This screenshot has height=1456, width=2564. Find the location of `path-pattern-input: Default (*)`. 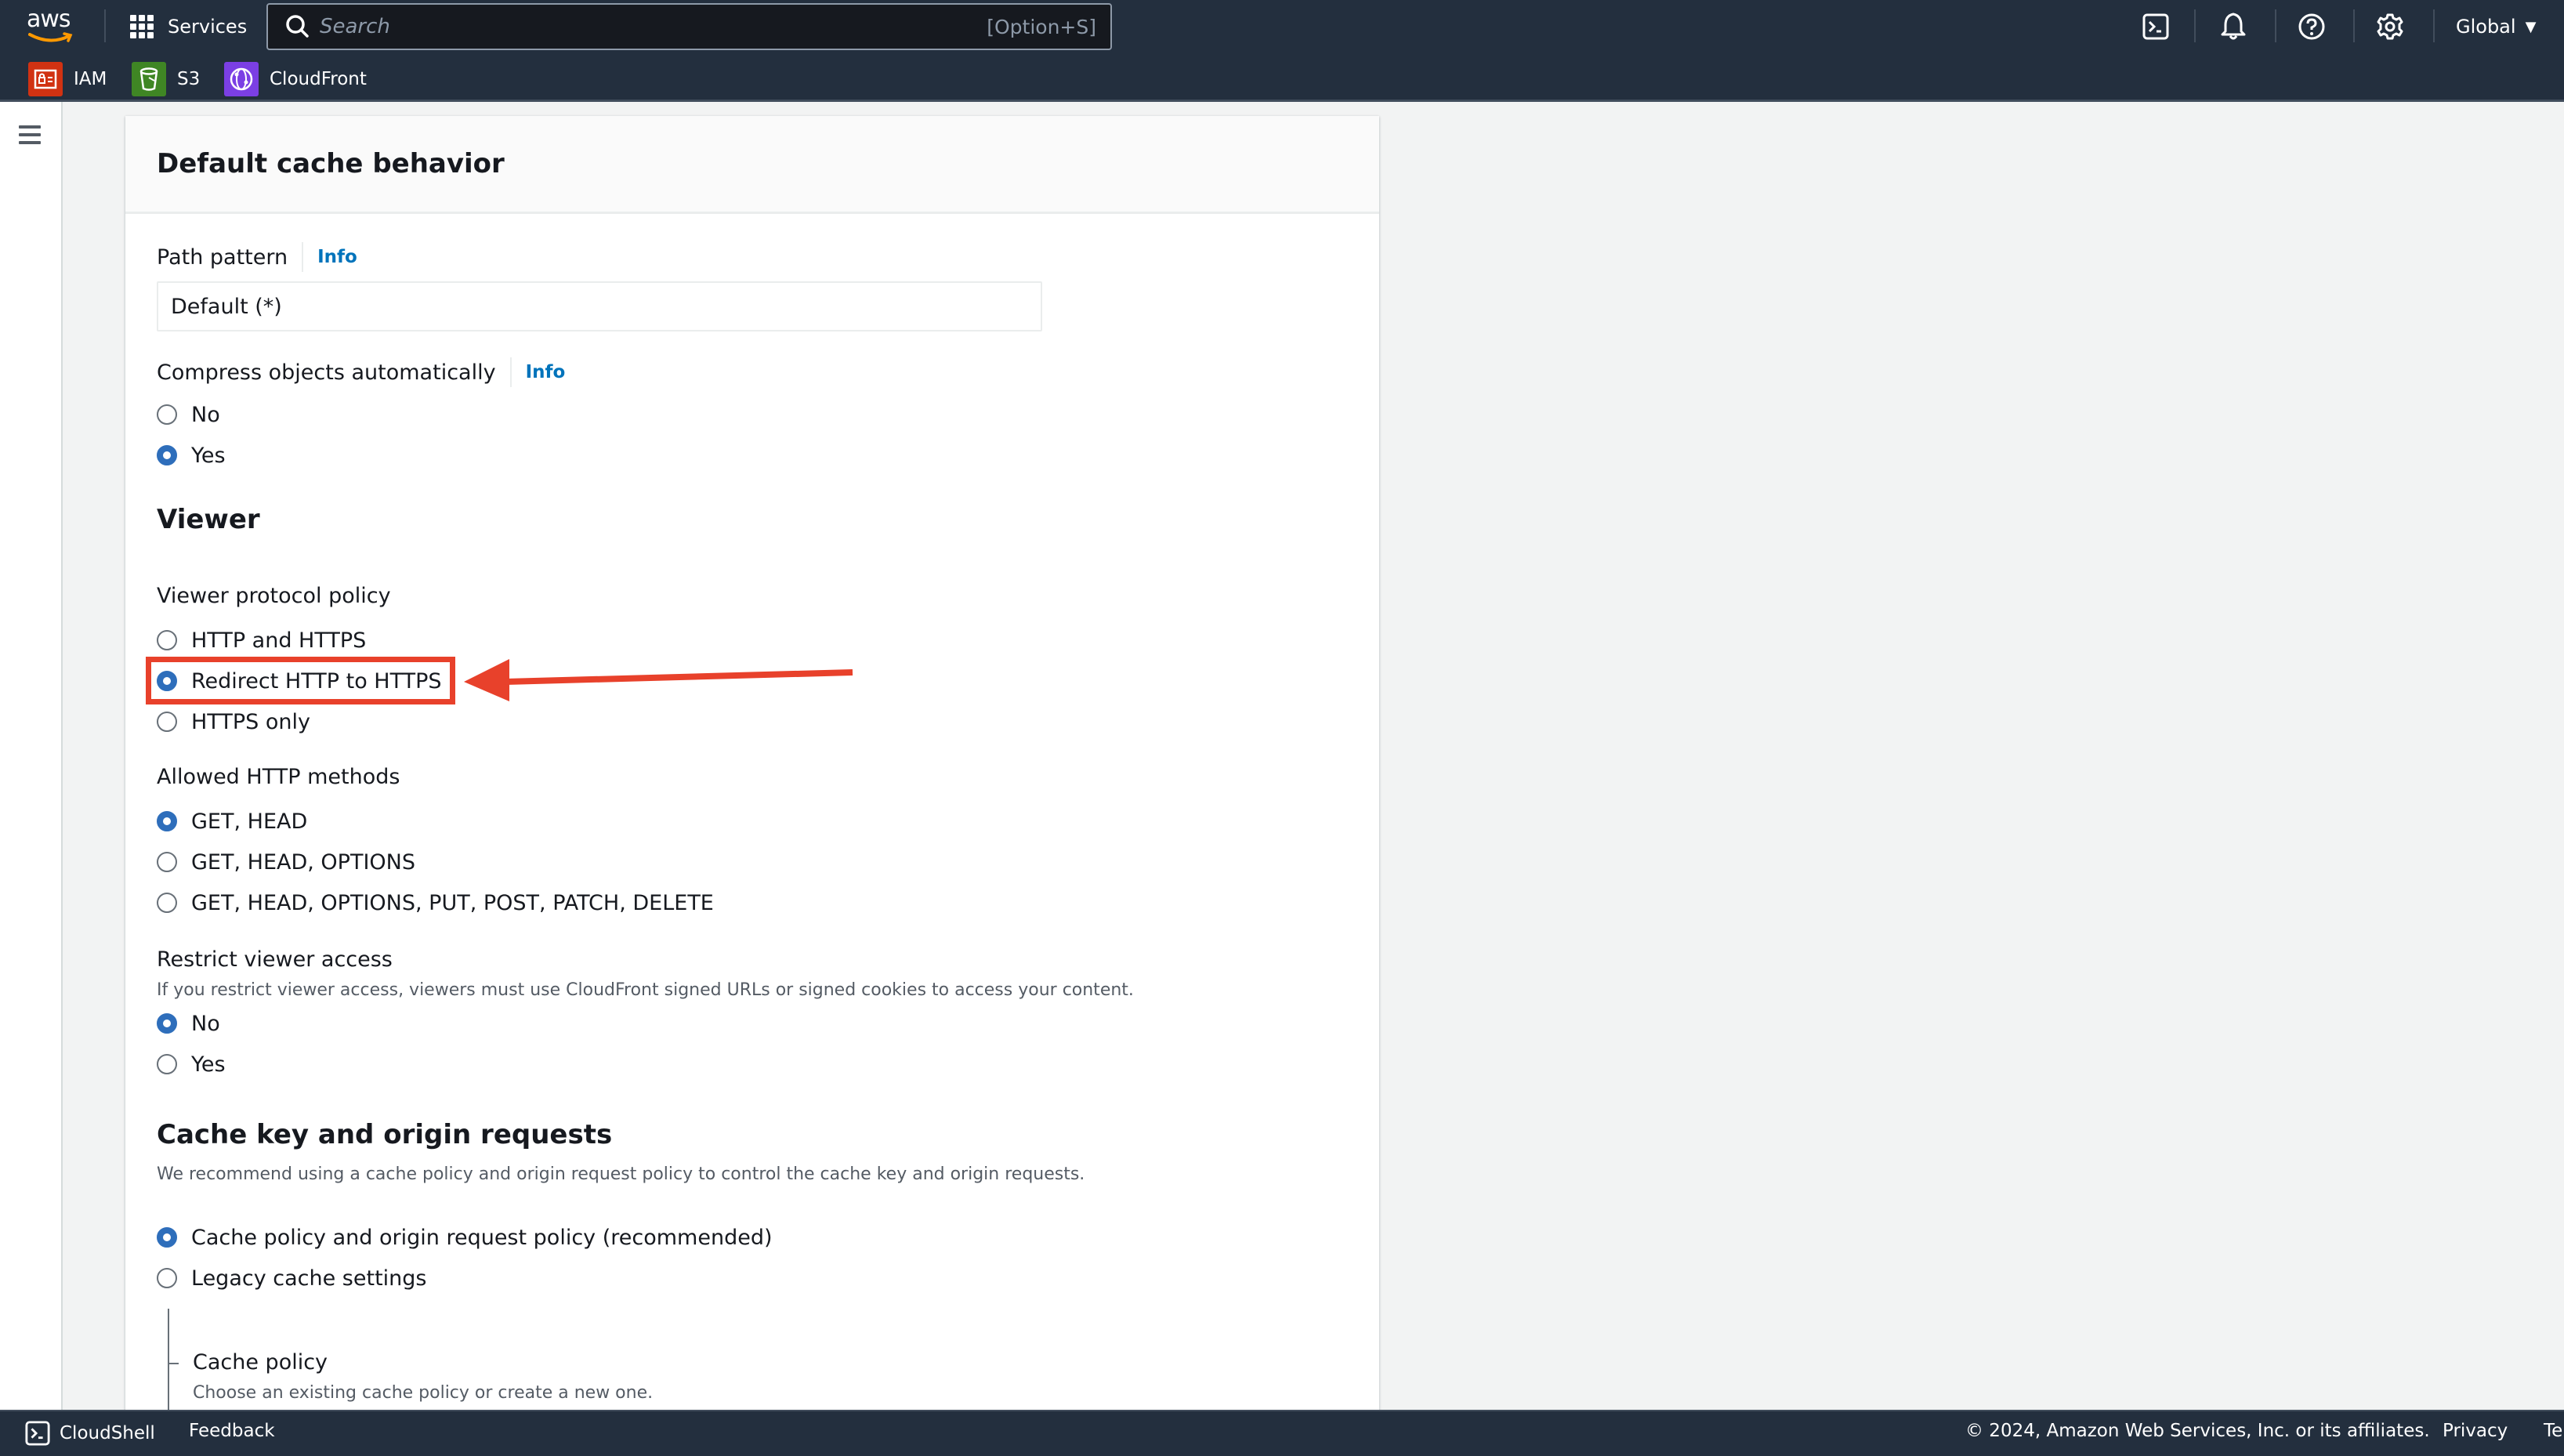

path-pattern-input: Default (*) is located at coordinates (599, 306).